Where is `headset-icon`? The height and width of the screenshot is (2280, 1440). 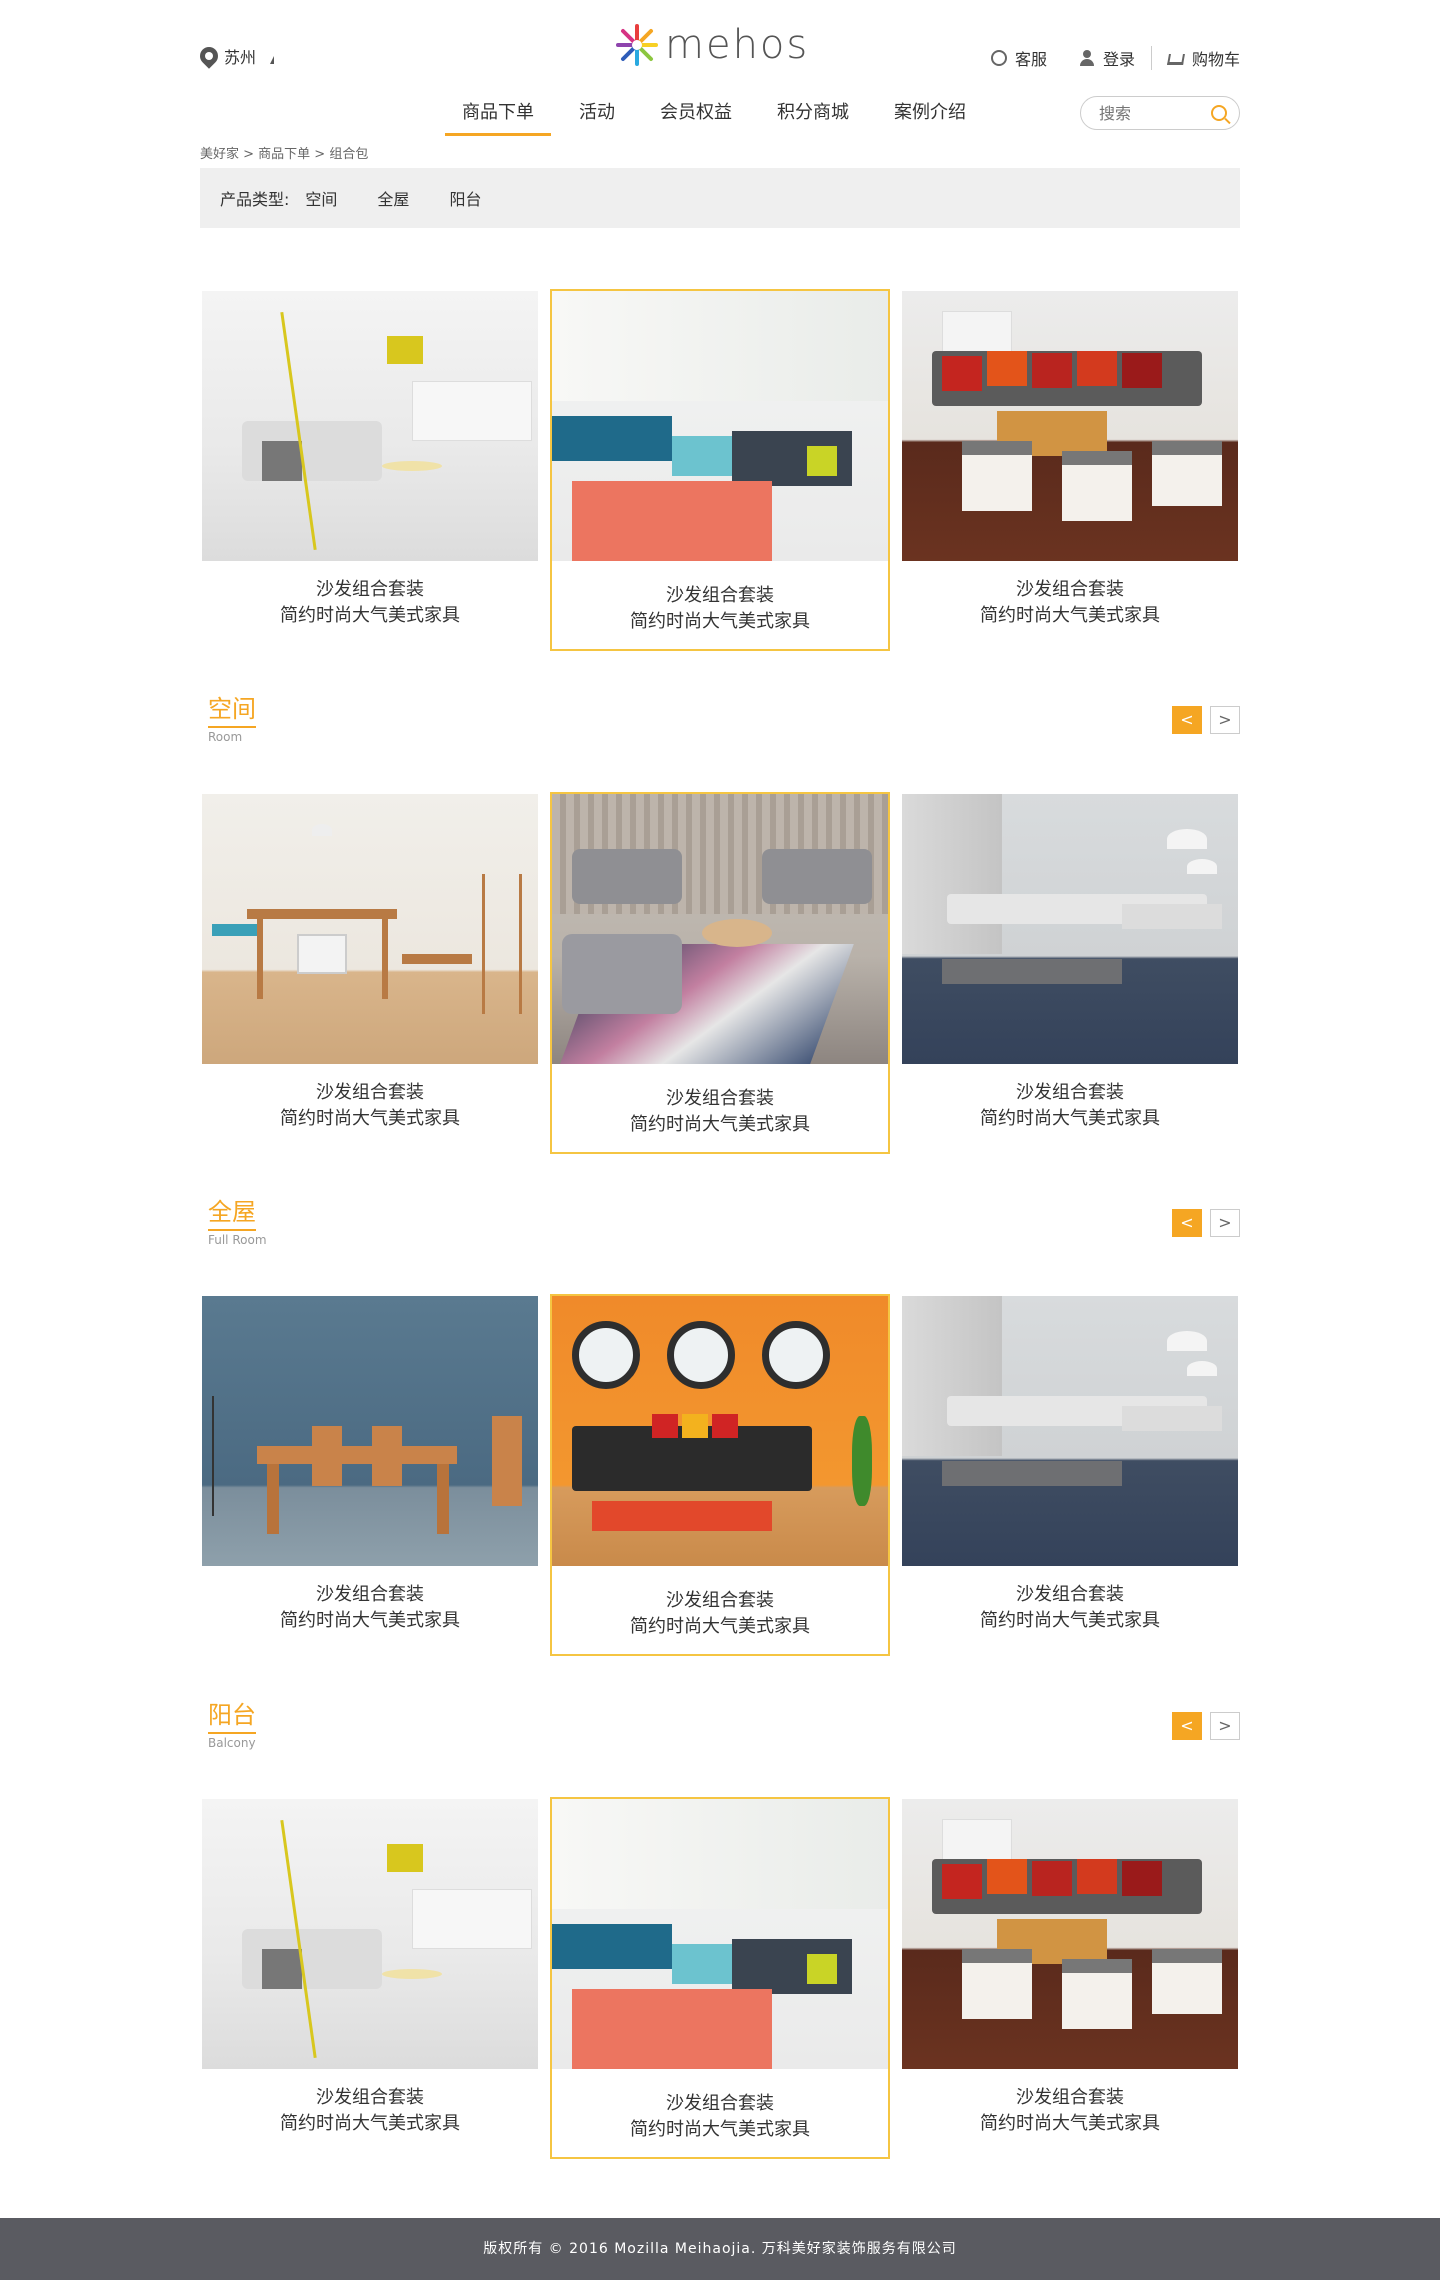 headset-icon is located at coordinates (998, 58).